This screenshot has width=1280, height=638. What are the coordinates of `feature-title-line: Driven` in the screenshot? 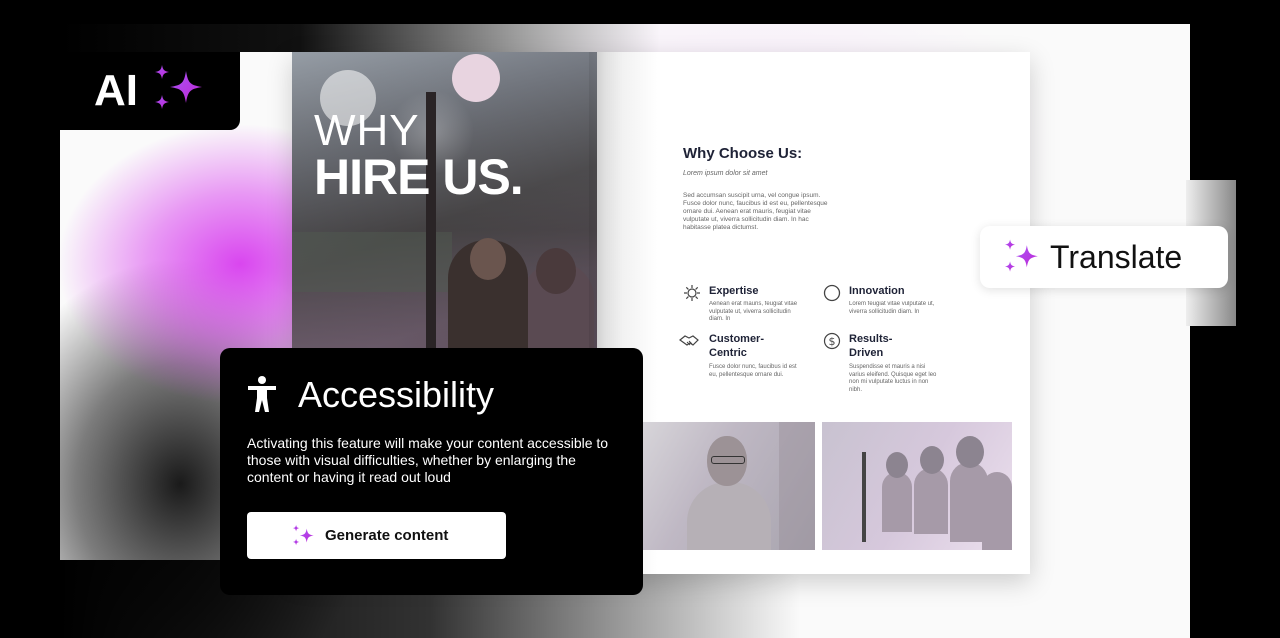 It's located at (866, 353).